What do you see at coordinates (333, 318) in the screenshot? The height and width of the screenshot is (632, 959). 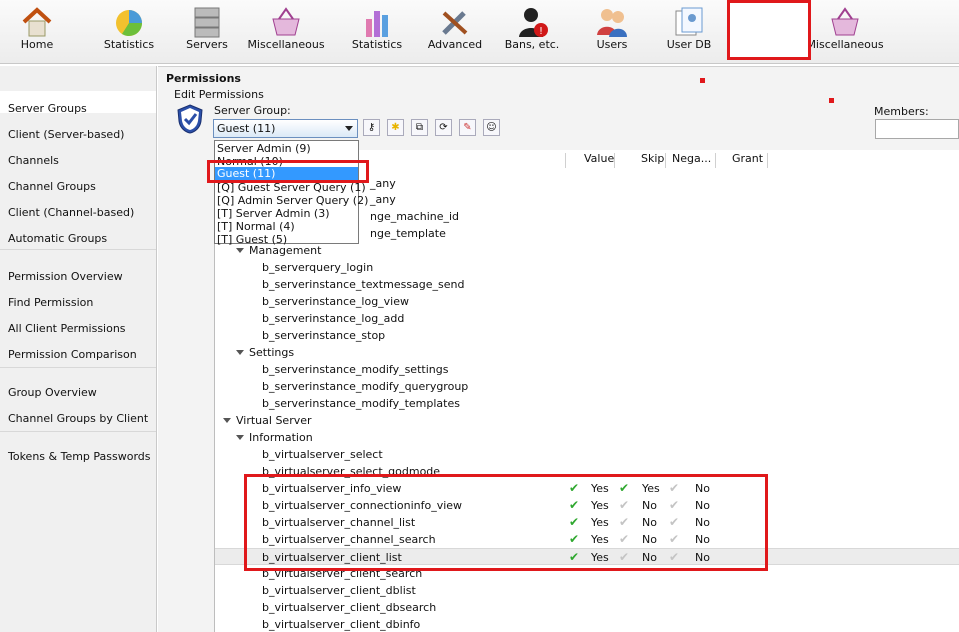 I see `permission-name: b_serverinstance_log_add` at bounding box center [333, 318].